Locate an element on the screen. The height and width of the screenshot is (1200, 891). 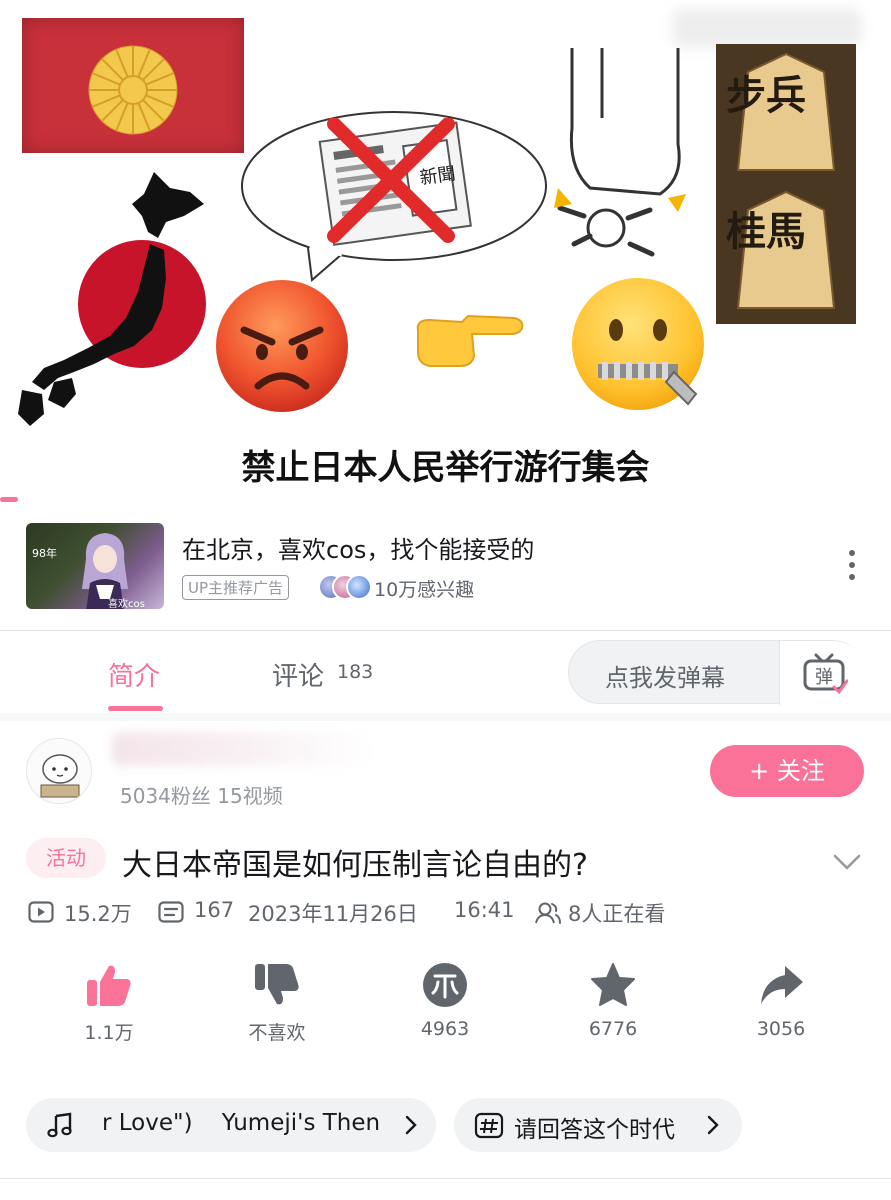
activity-badge: 活动 is located at coordinates (66, 858).